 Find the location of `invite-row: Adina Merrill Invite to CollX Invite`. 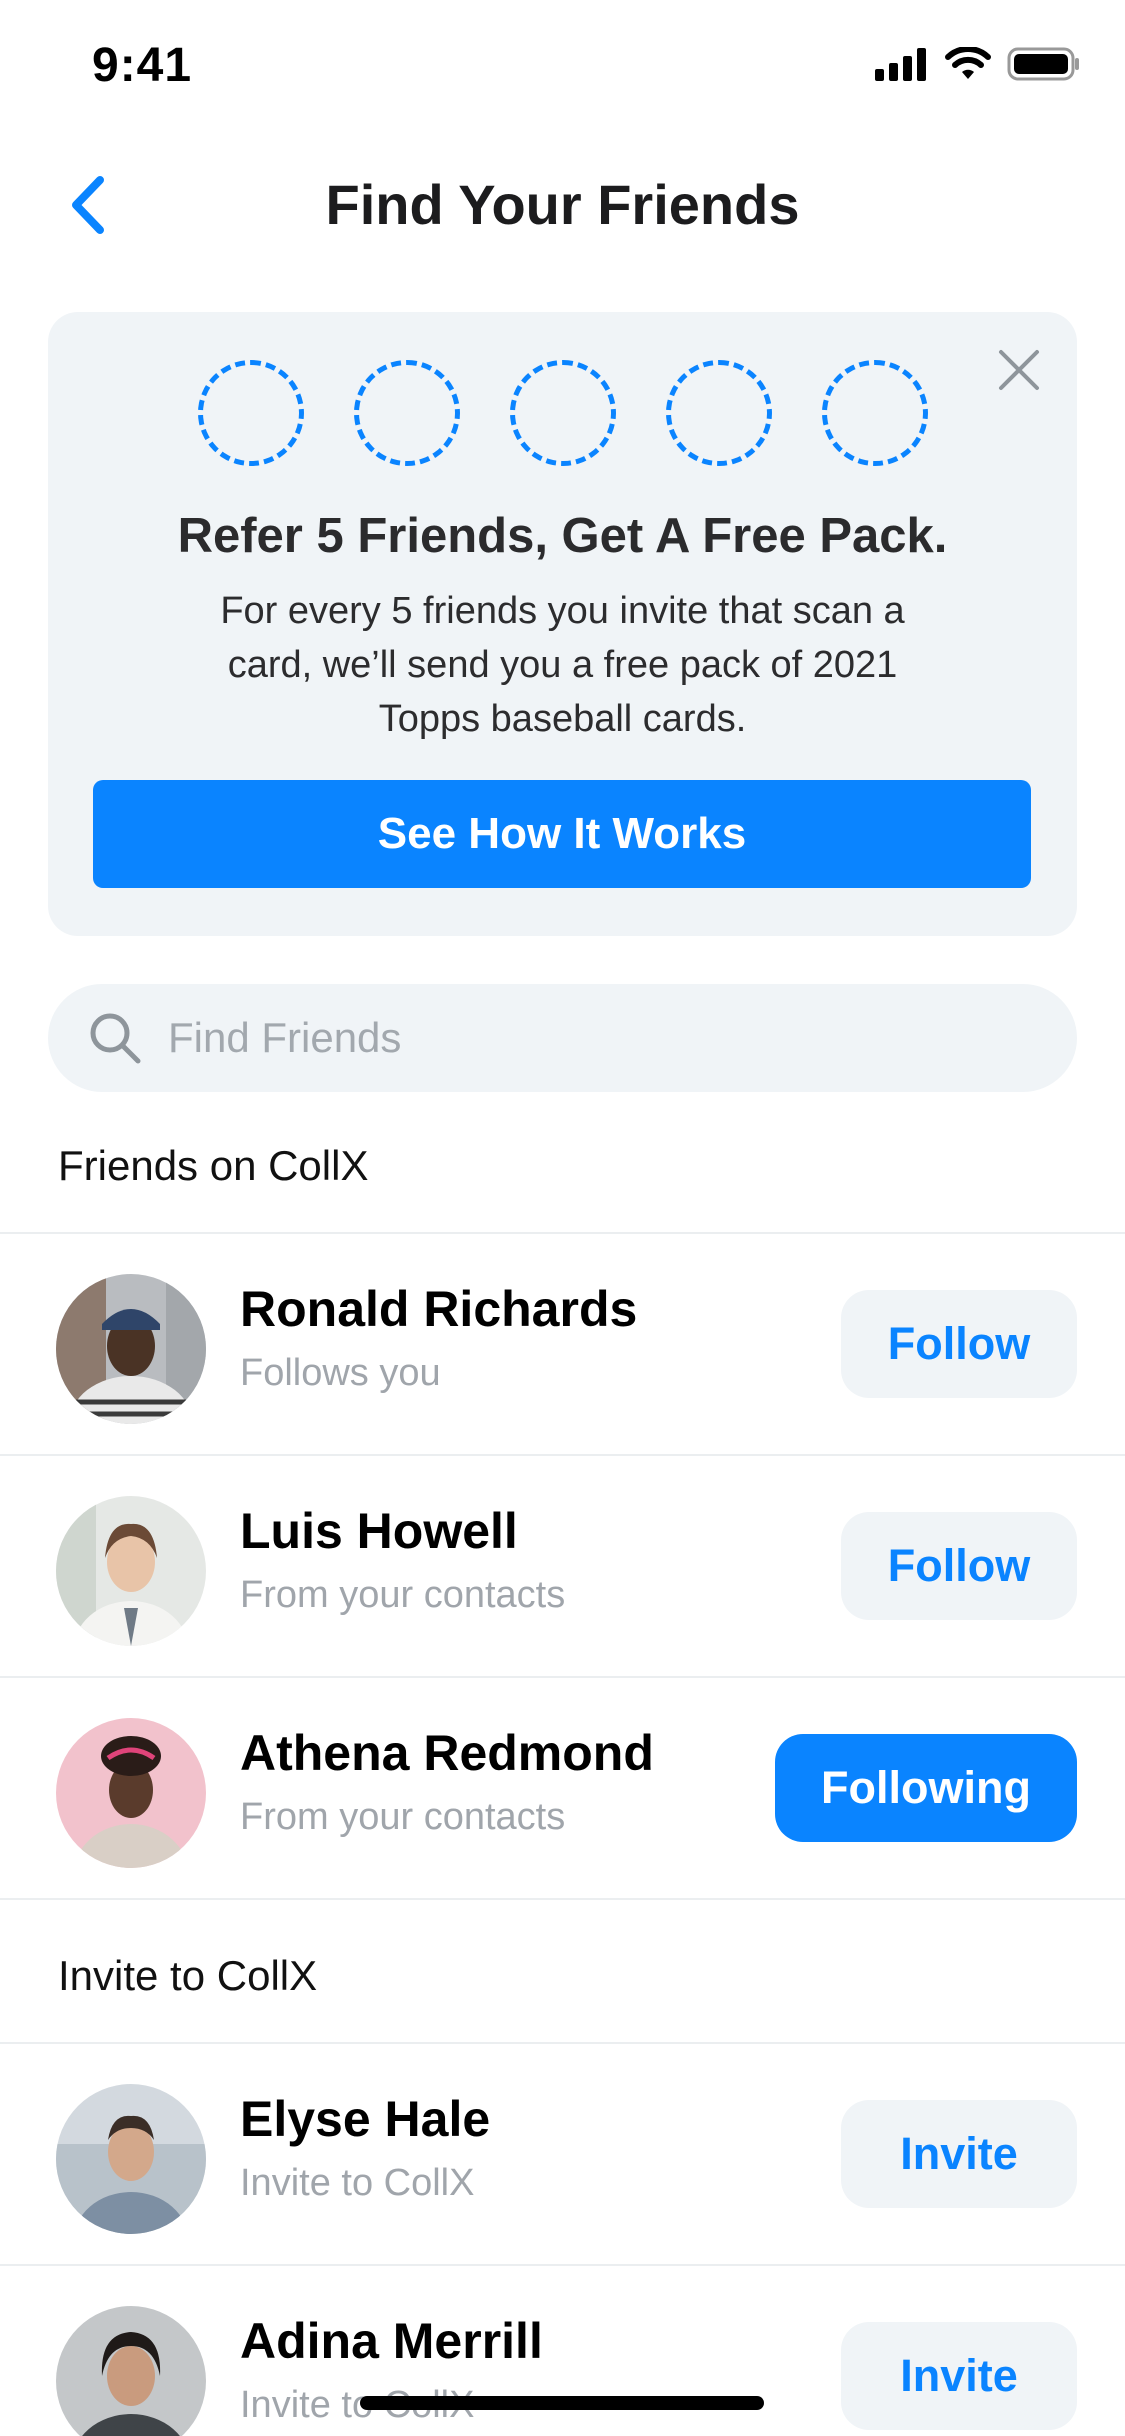

invite-row: Adina Merrill Invite to CollX Invite is located at coordinates (562, 2351).